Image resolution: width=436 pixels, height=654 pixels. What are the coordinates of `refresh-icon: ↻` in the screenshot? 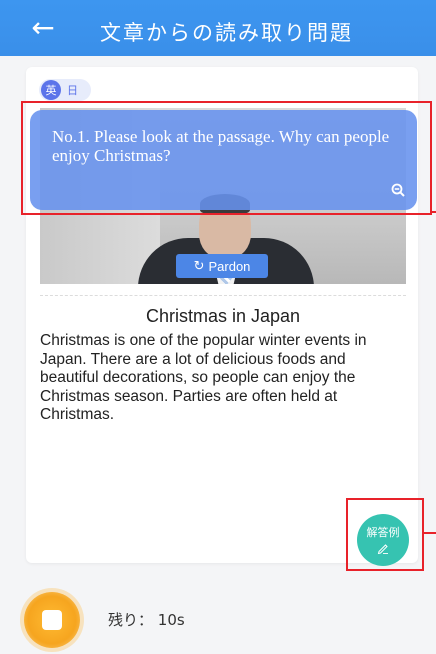 It's located at (199, 266).